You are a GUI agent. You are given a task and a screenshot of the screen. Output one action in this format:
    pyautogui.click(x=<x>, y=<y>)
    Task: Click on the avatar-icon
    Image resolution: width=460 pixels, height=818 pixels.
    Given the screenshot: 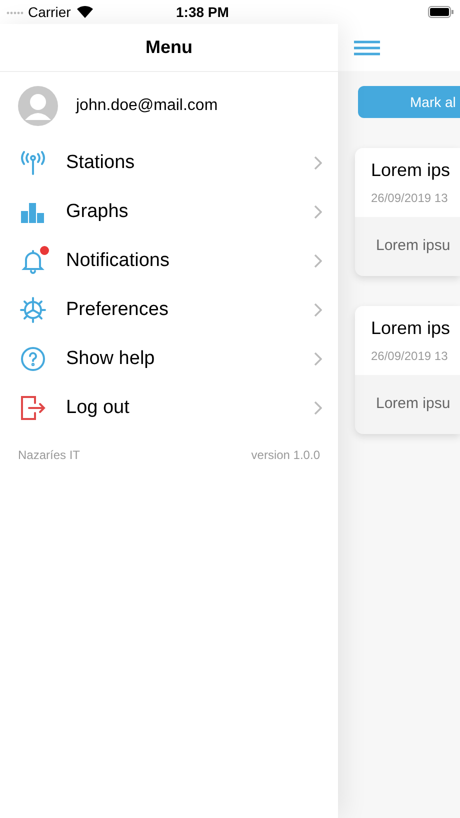 What is the action you would take?
    pyautogui.click(x=38, y=106)
    